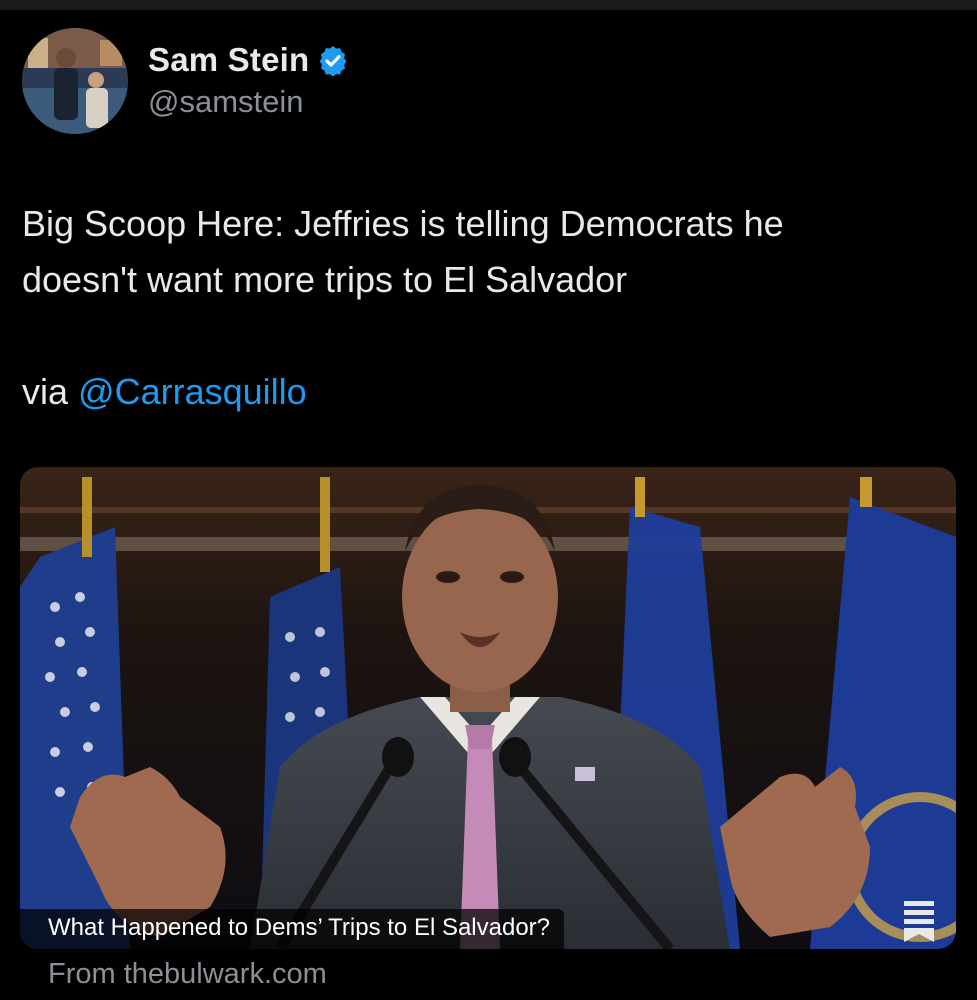 The image size is (977, 1000). I want to click on verified-badge-icon, so click(333, 61).